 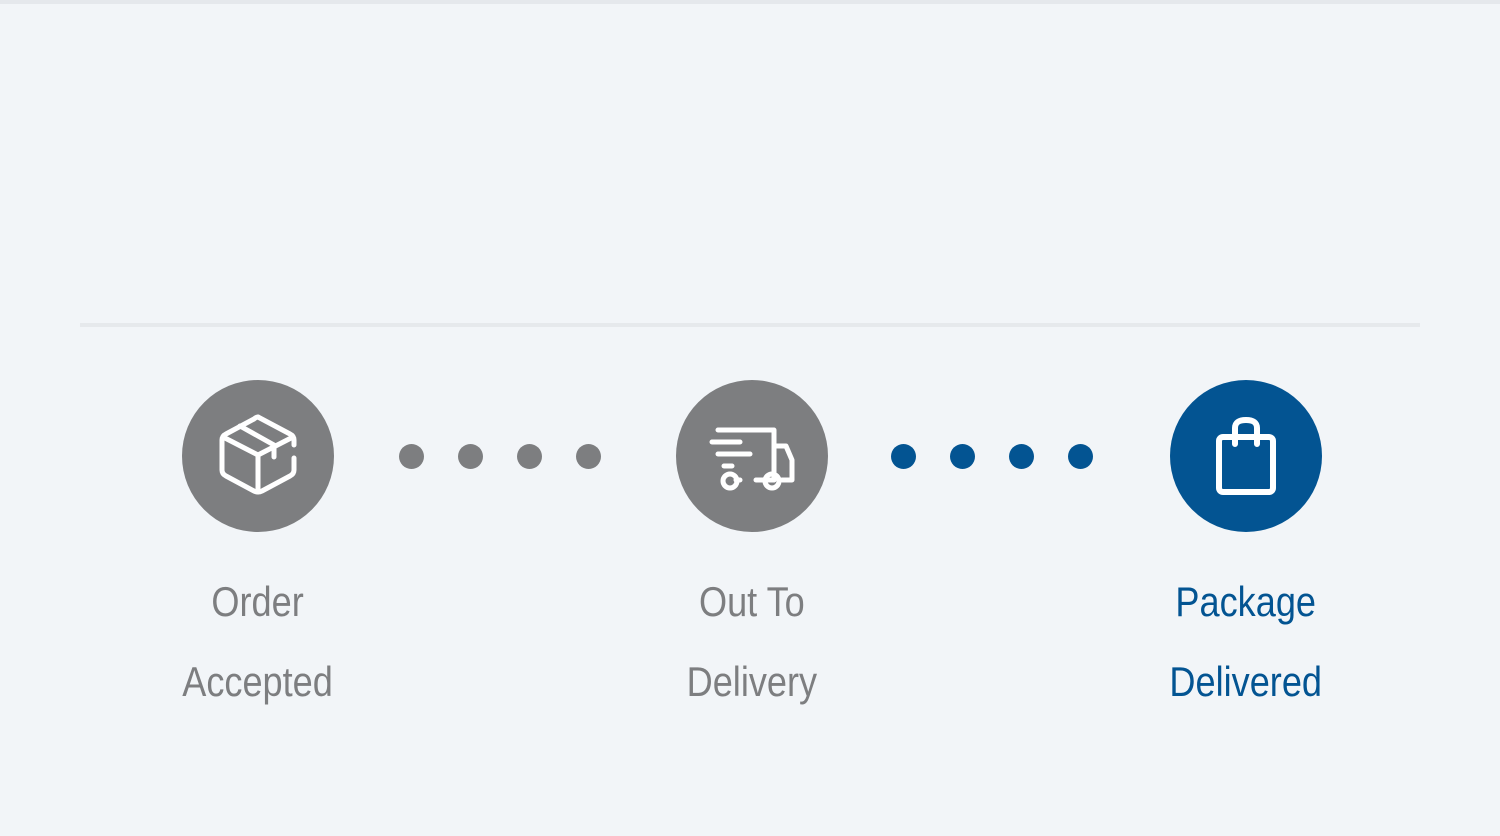 I want to click on top-border, so click(x=750, y=2).